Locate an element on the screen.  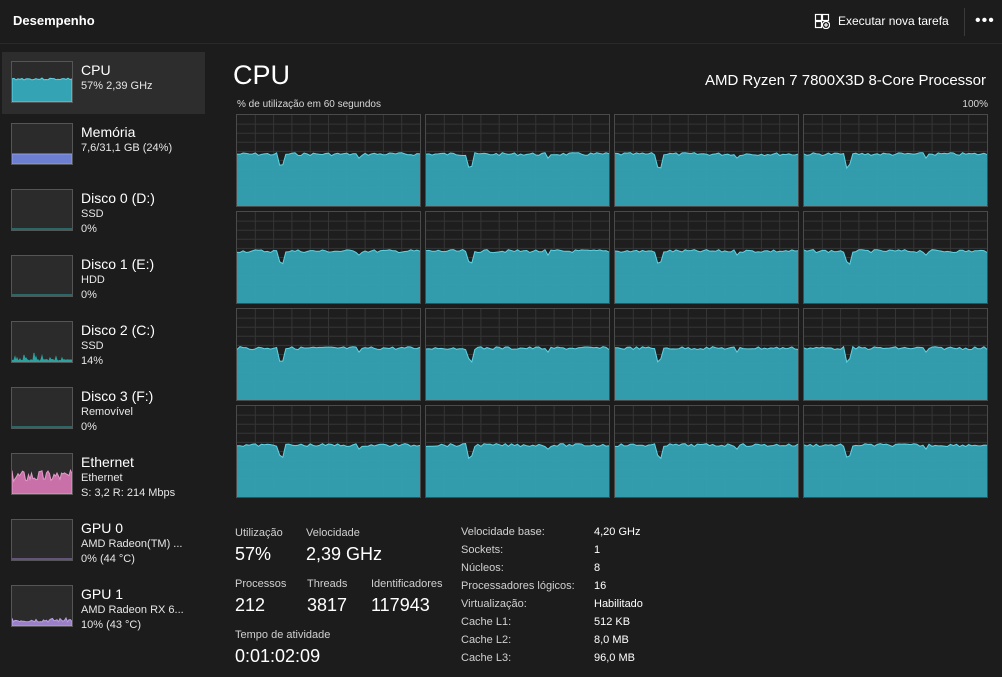
ethernet-thumbnail-graph is located at coordinates (42, 474).